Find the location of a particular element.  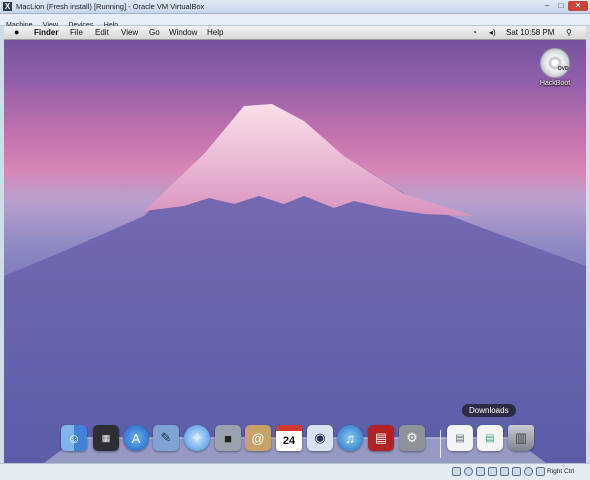

hard-disk-icon is located at coordinates (456, 471).